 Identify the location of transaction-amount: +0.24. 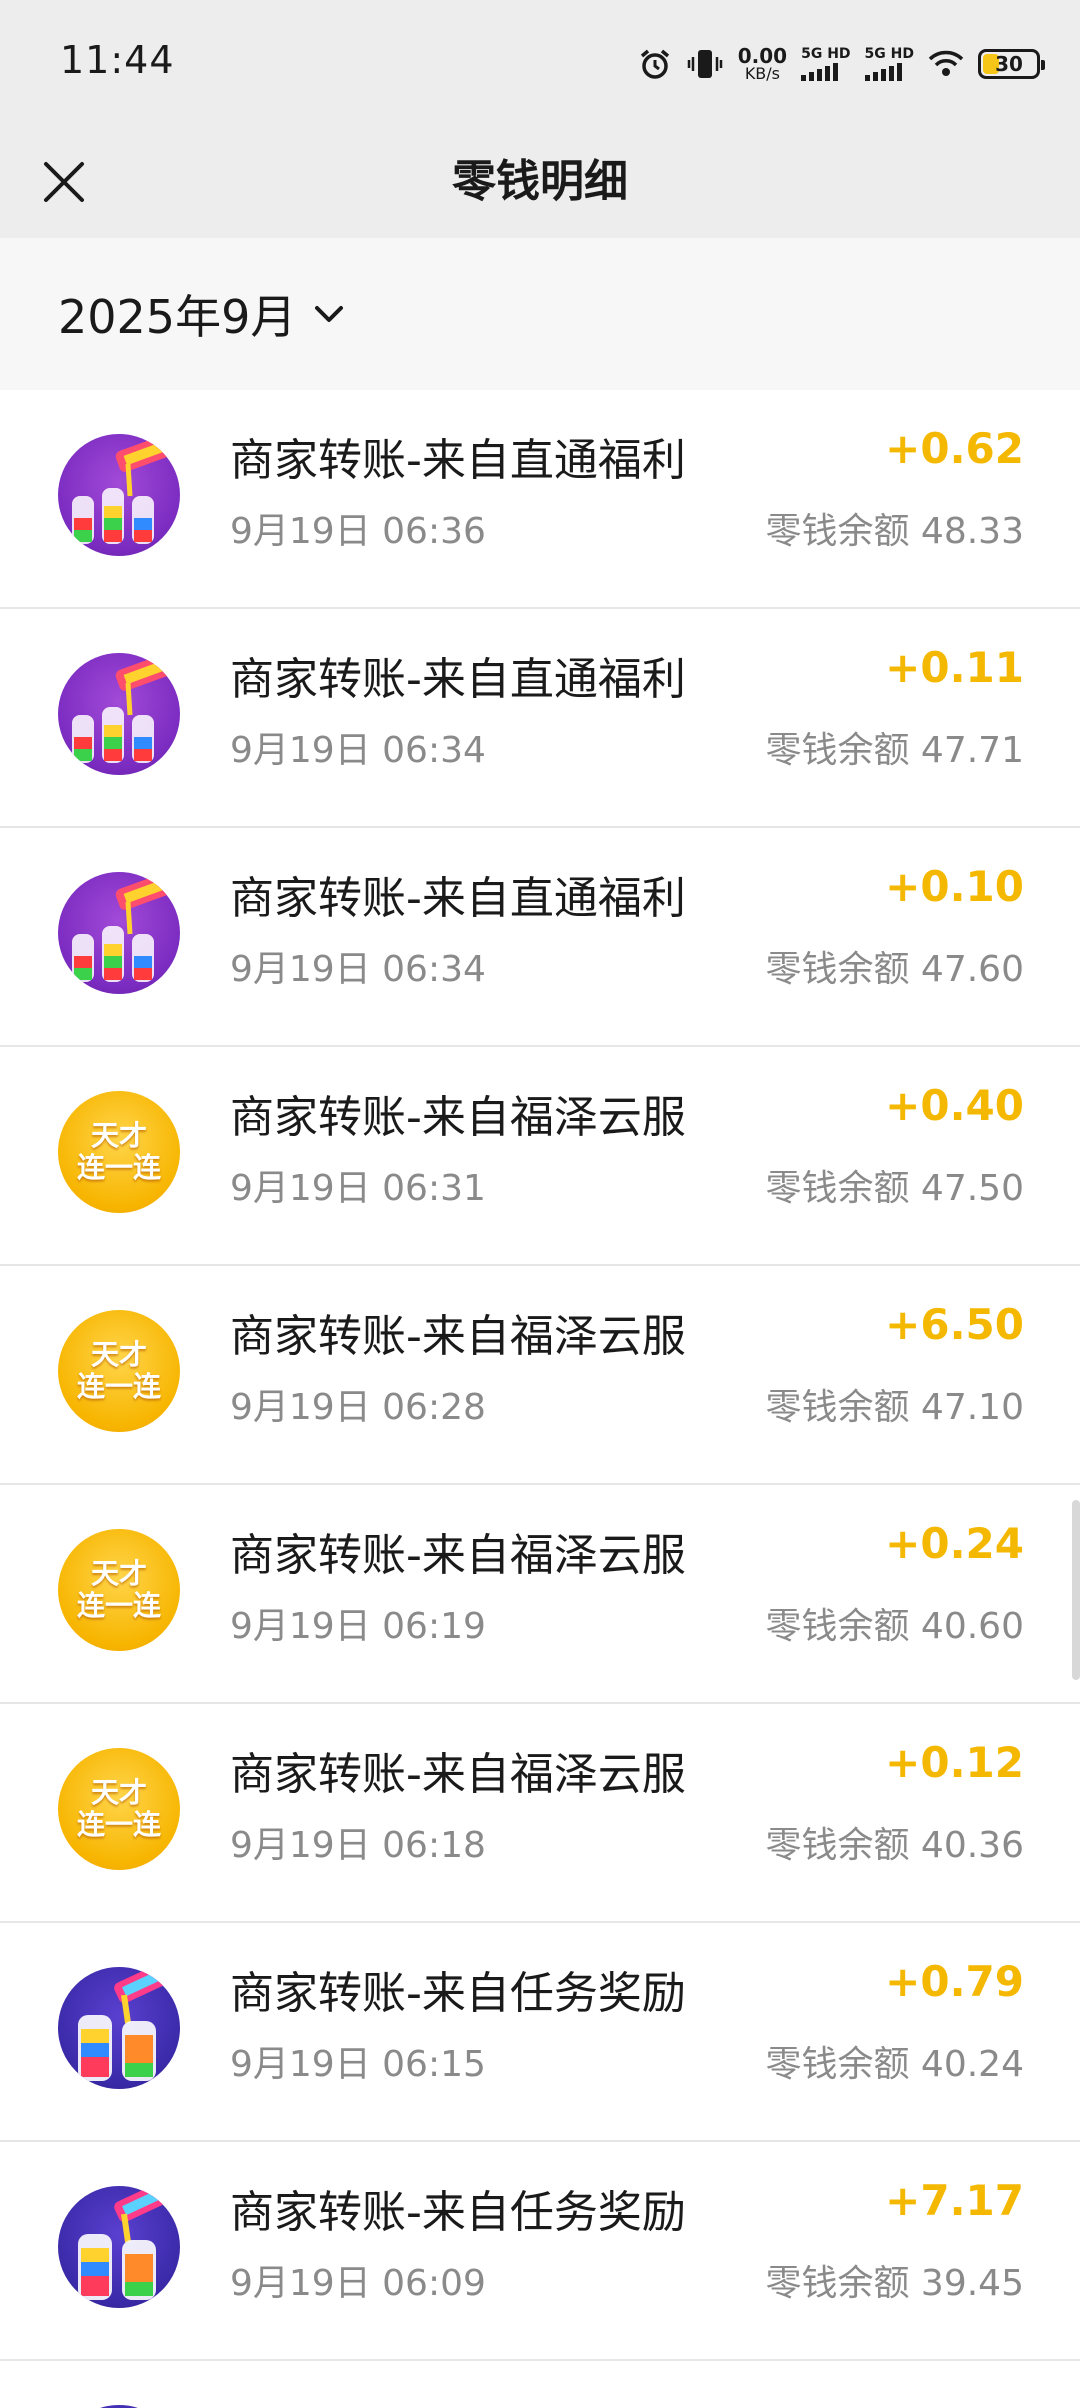
(954, 1543).